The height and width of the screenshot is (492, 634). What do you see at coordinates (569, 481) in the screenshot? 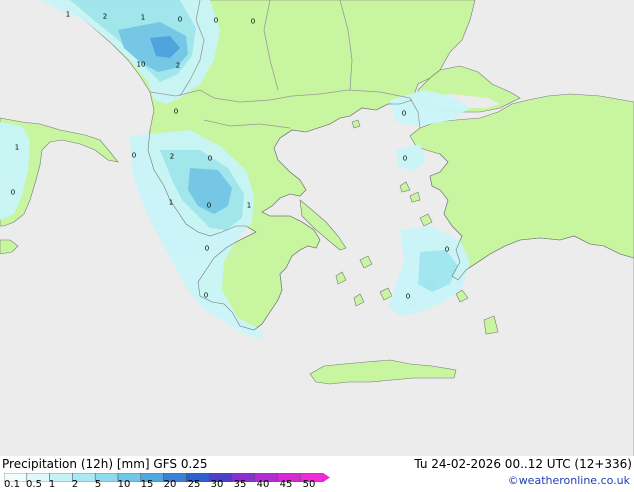
I see `credit-link: ©weatheronline.co.uk` at bounding box center [569, 481].